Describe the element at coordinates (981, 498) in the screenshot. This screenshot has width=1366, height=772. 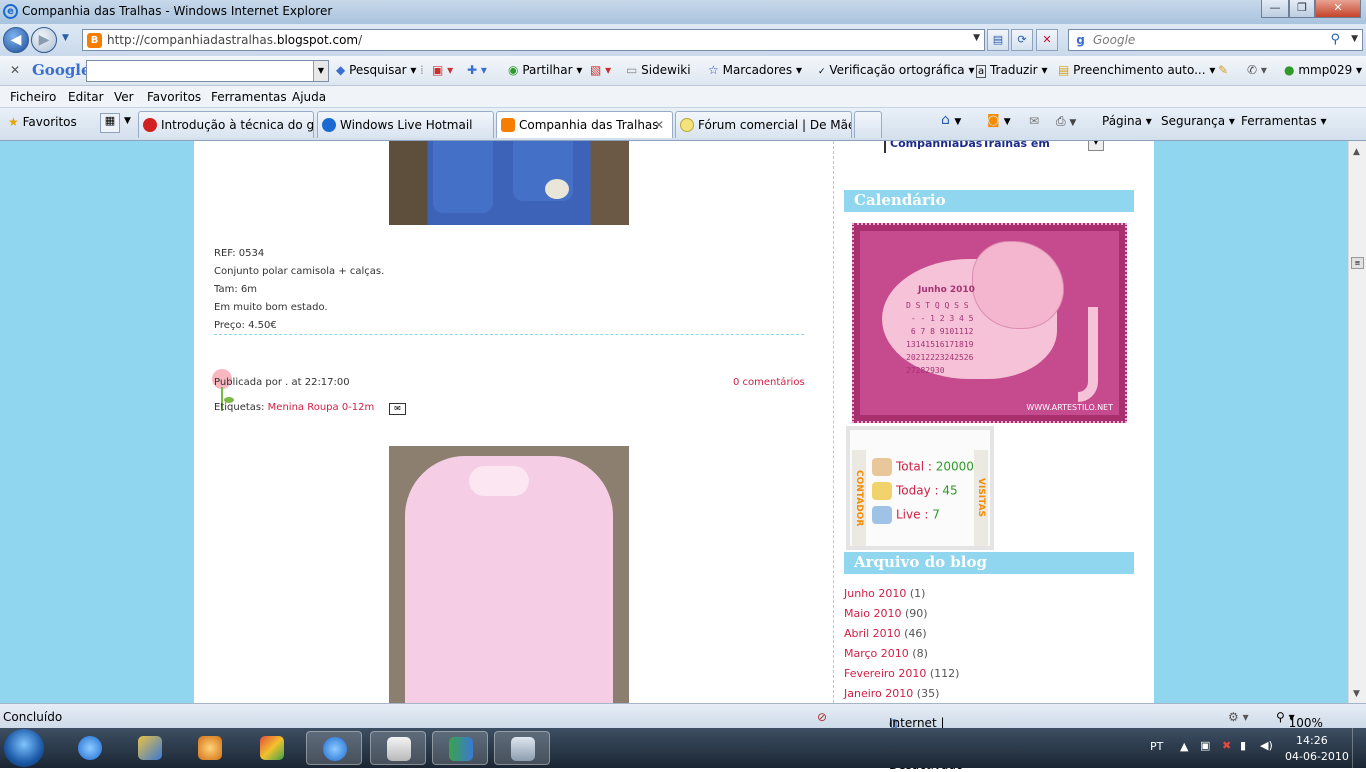
I see `counter-vertical-right: VISITAS` at that location.